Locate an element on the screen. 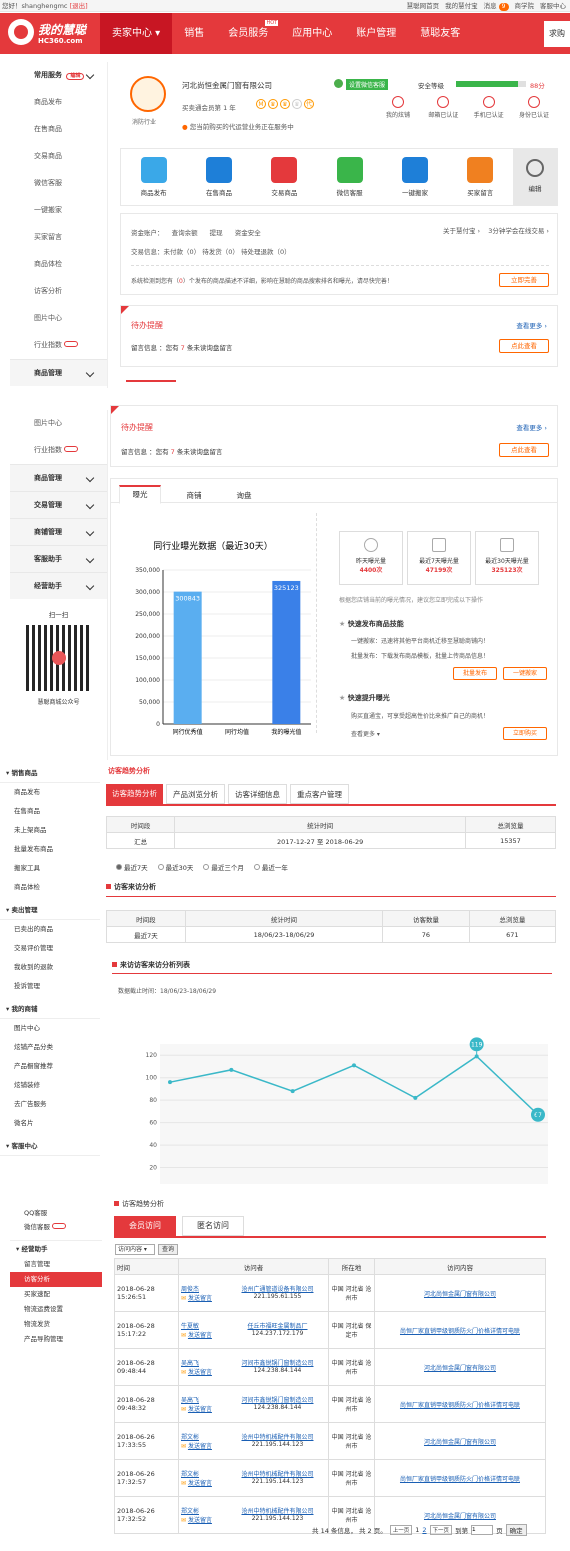 The image size is (570, 1551). huifubao-link: 我的慧付宝 is located at coordinates (461, 6).